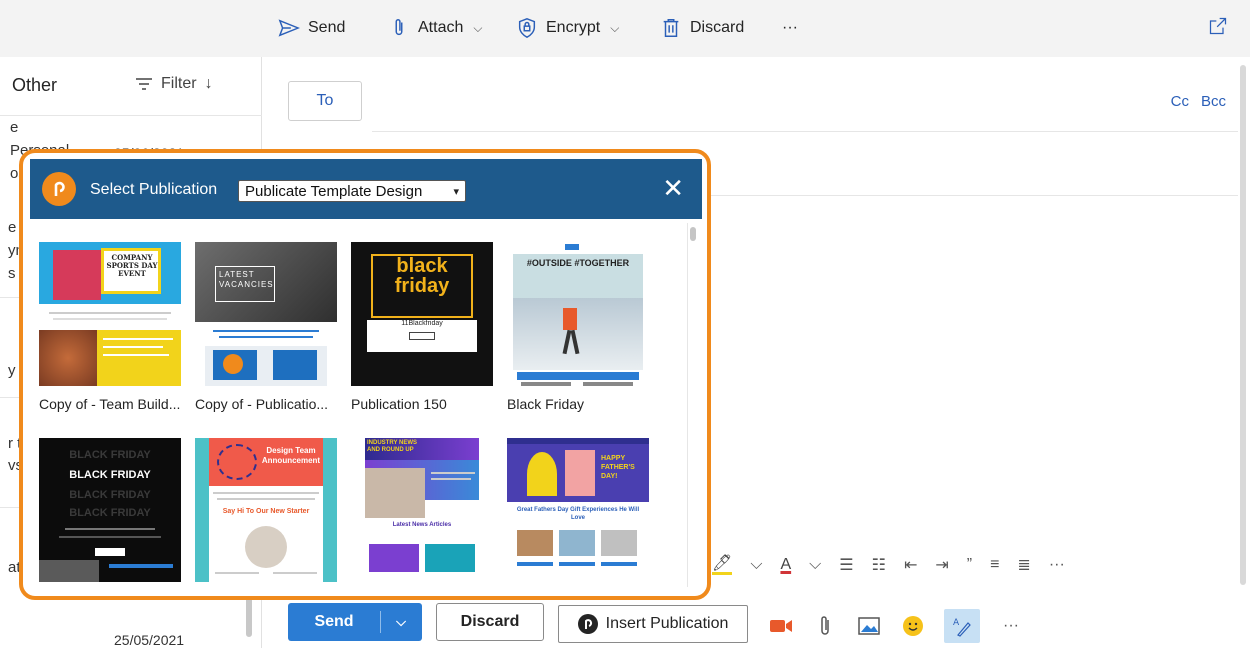 The width and height of the screenshot is (1250, 648). I want to click on thumbnail-title: LATEST VACANCIES, so click(246, 279).